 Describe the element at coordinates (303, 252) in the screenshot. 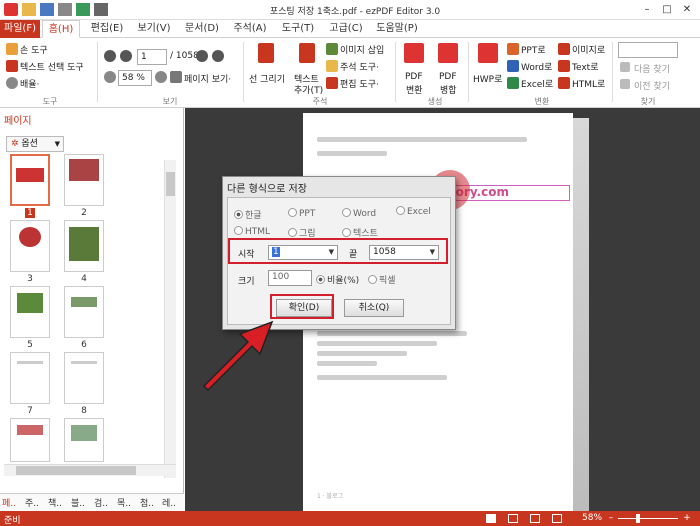

I see `start-page-select: 1 ▼` at that location.